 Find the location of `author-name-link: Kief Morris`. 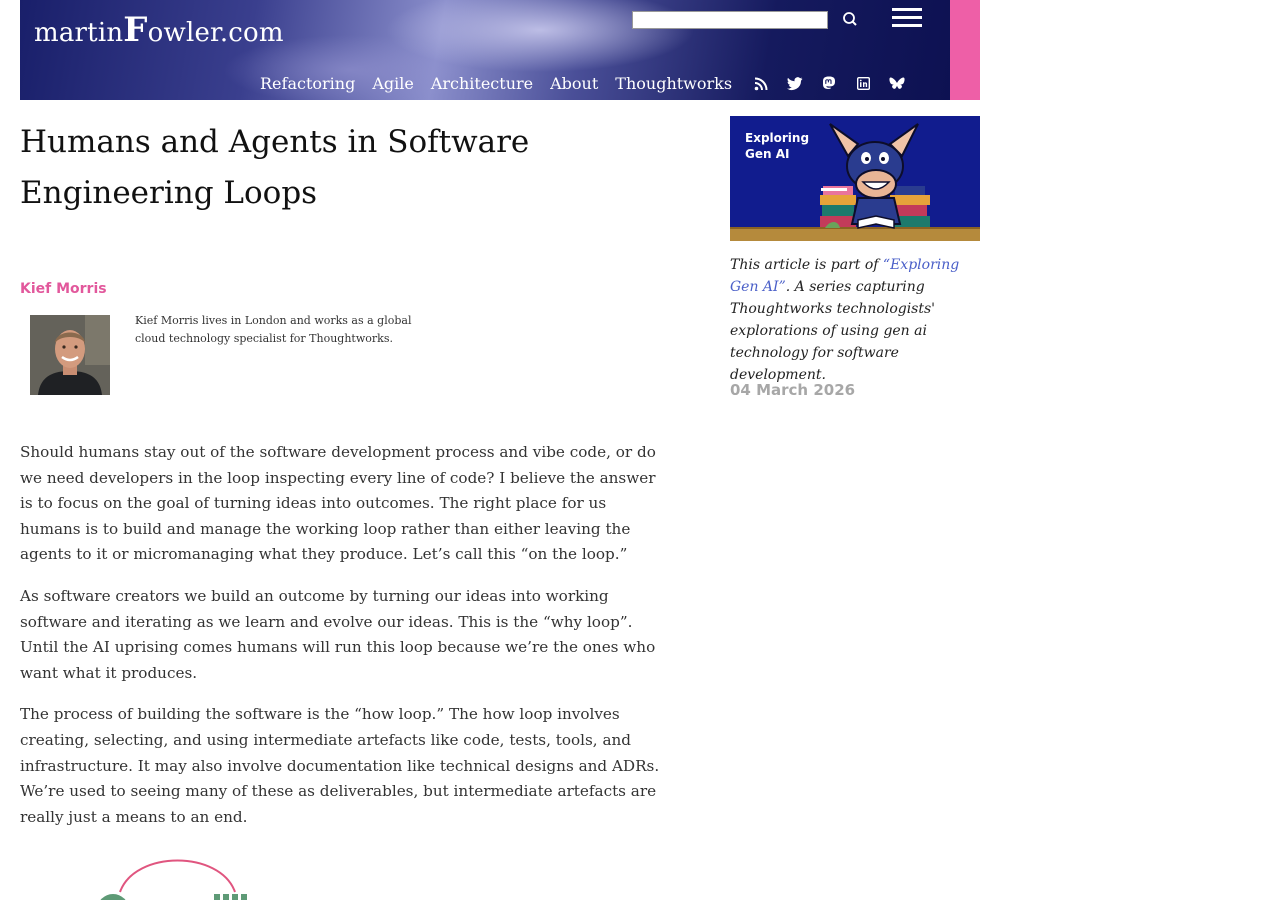

author-name-link: Kief Morris is located at coordinates (63, 289).